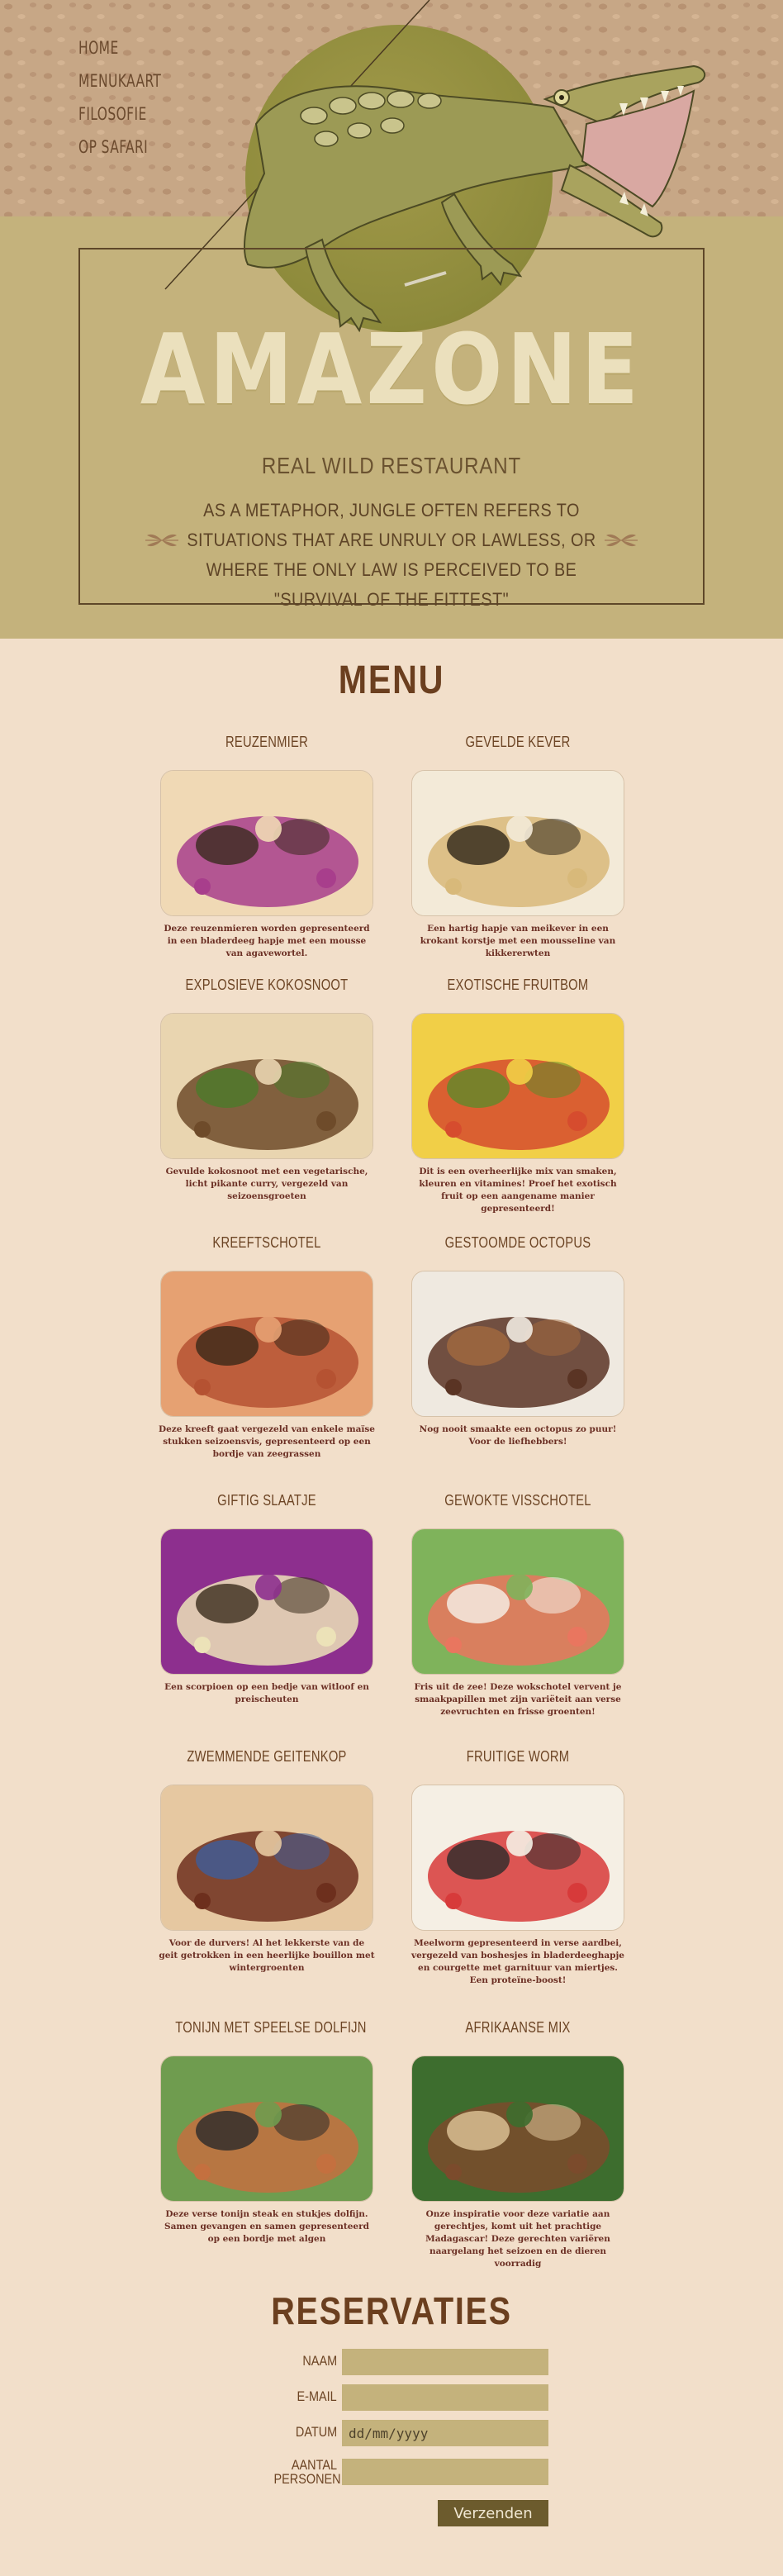 Image resolution: width=783 pixels, height=2576 pixels. What do you see at coordinates (307, 2472) in the screenshot?
I see `persons-label: AANTAL PERSONEN` at bounding box center [307, 2472].